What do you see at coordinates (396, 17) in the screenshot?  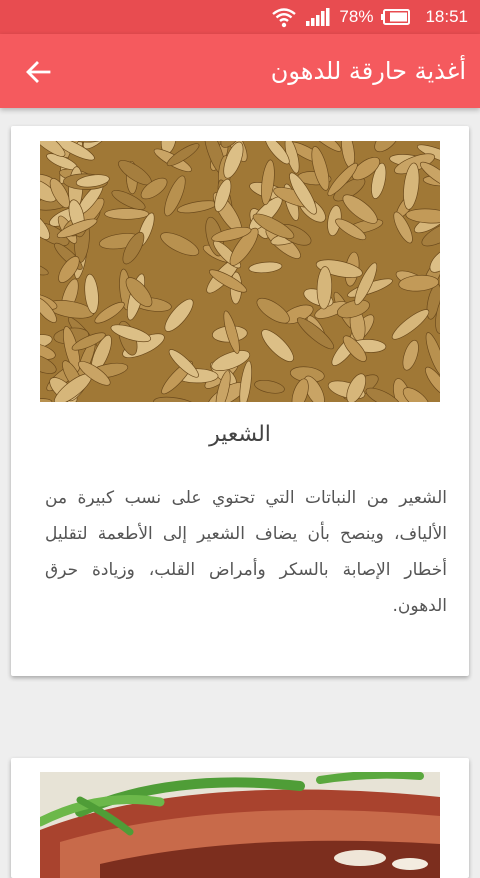 I see `battery-icon` at bounding box center [396, 17].